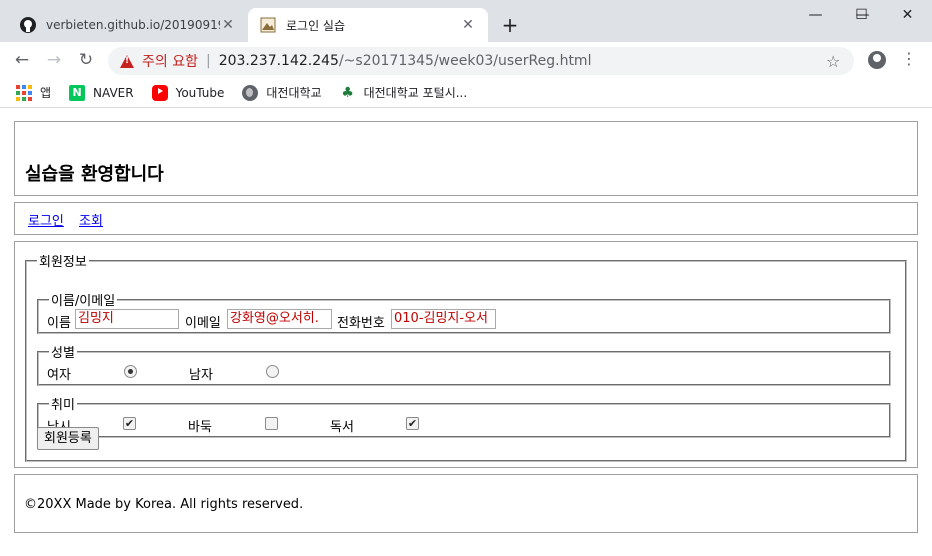  I want to click on leaf-icon: ♣, so click(347, 92).